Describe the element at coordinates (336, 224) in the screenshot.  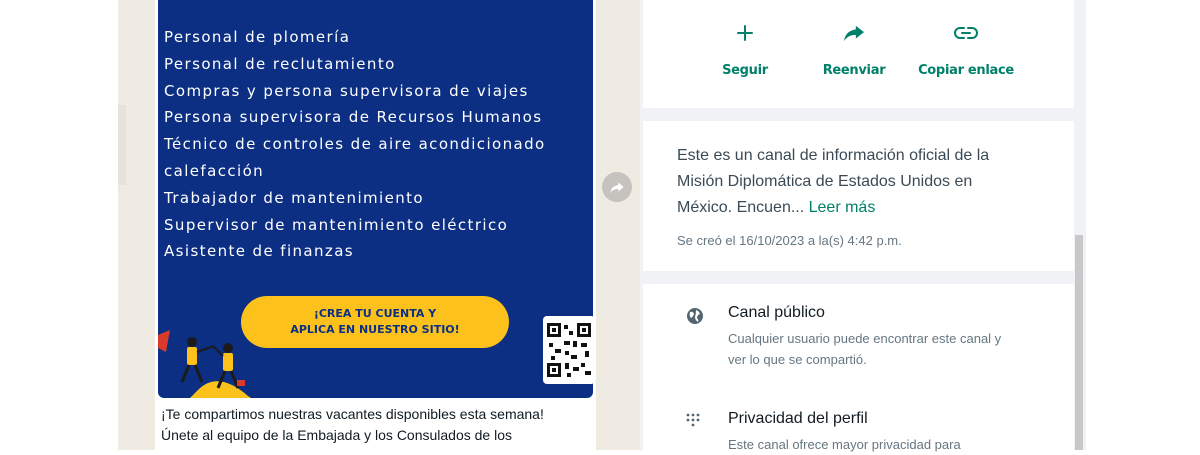
I see `job-item: Supervisor de mantenimiento eléctrico` at that location.